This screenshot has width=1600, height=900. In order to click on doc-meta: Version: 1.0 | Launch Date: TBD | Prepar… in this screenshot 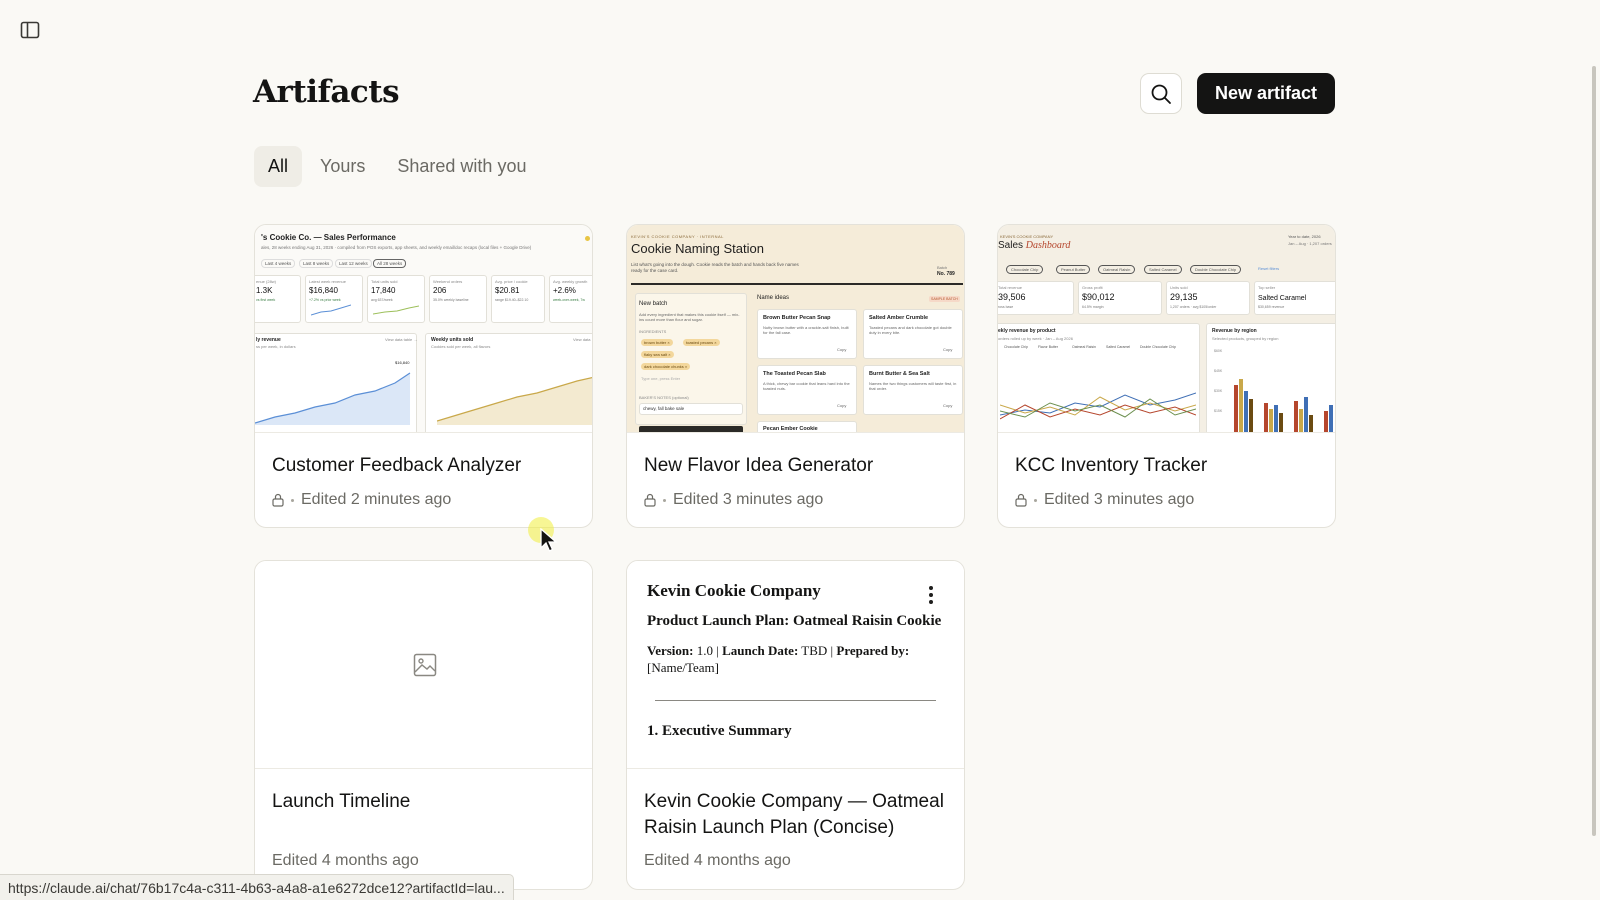, I will do `click(778, 659)`.